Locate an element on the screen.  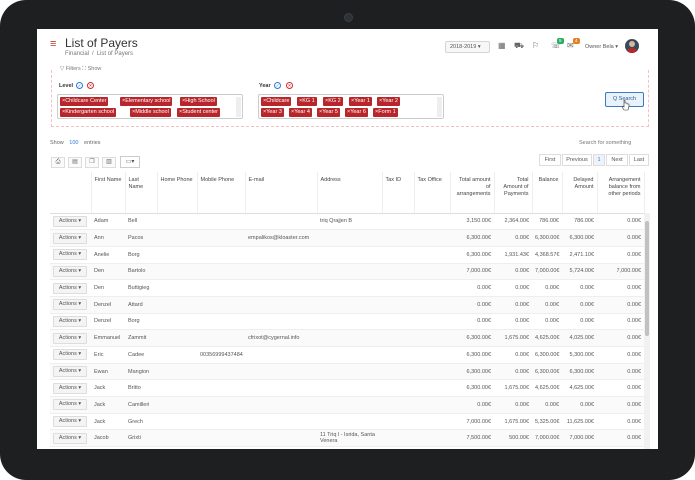
year-select: 2018-2019 ▾ is located at coordinates (467, 47).